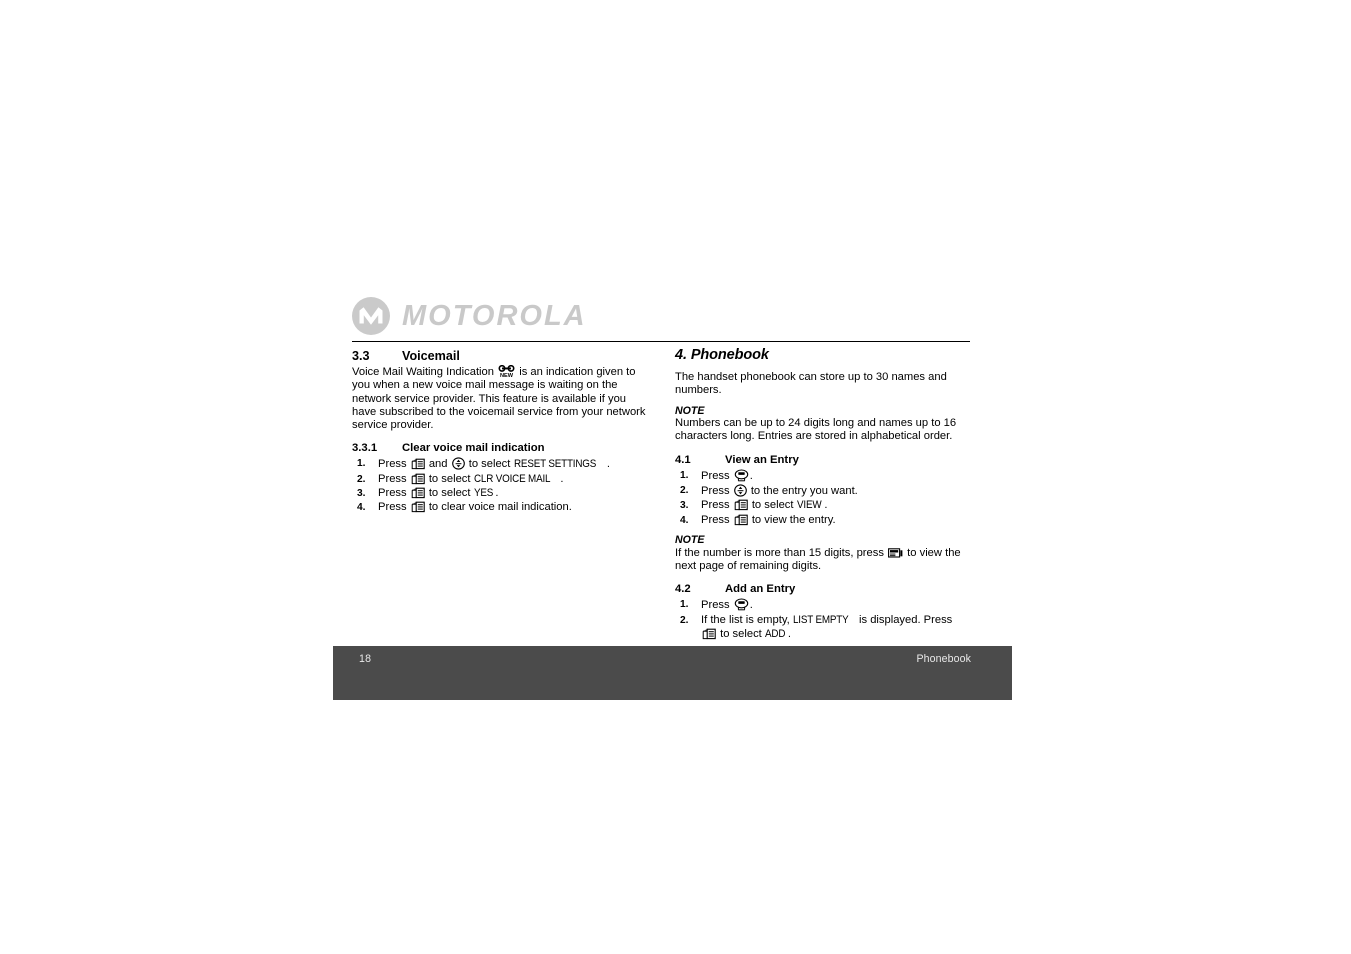 The height and width of the screenshot is (954, 1351). I want to click on list-item: 4. Press to view the entry., so click(823, 521).